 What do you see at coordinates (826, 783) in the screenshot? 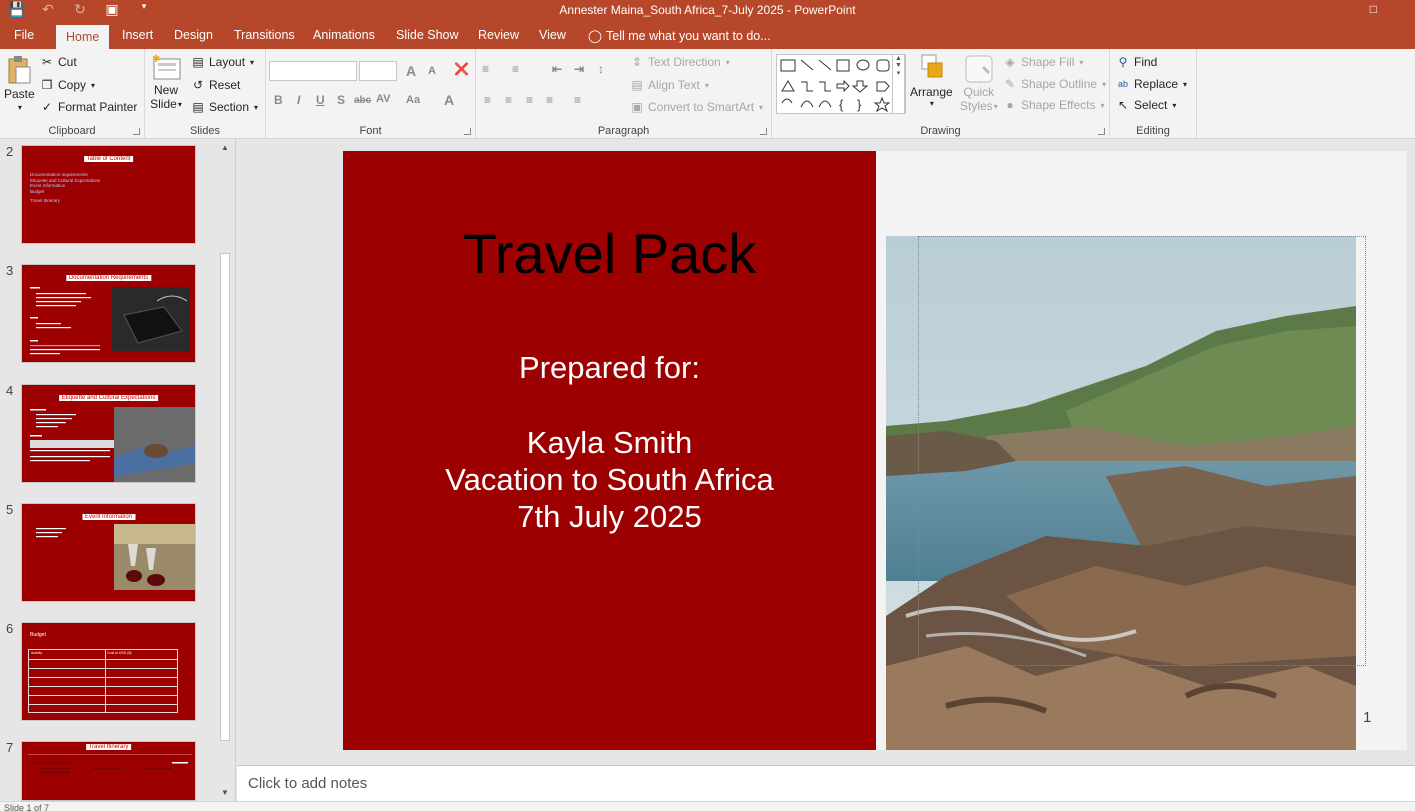
I see `notes-pane: Click to add notes` at bounding box center [826, 783].